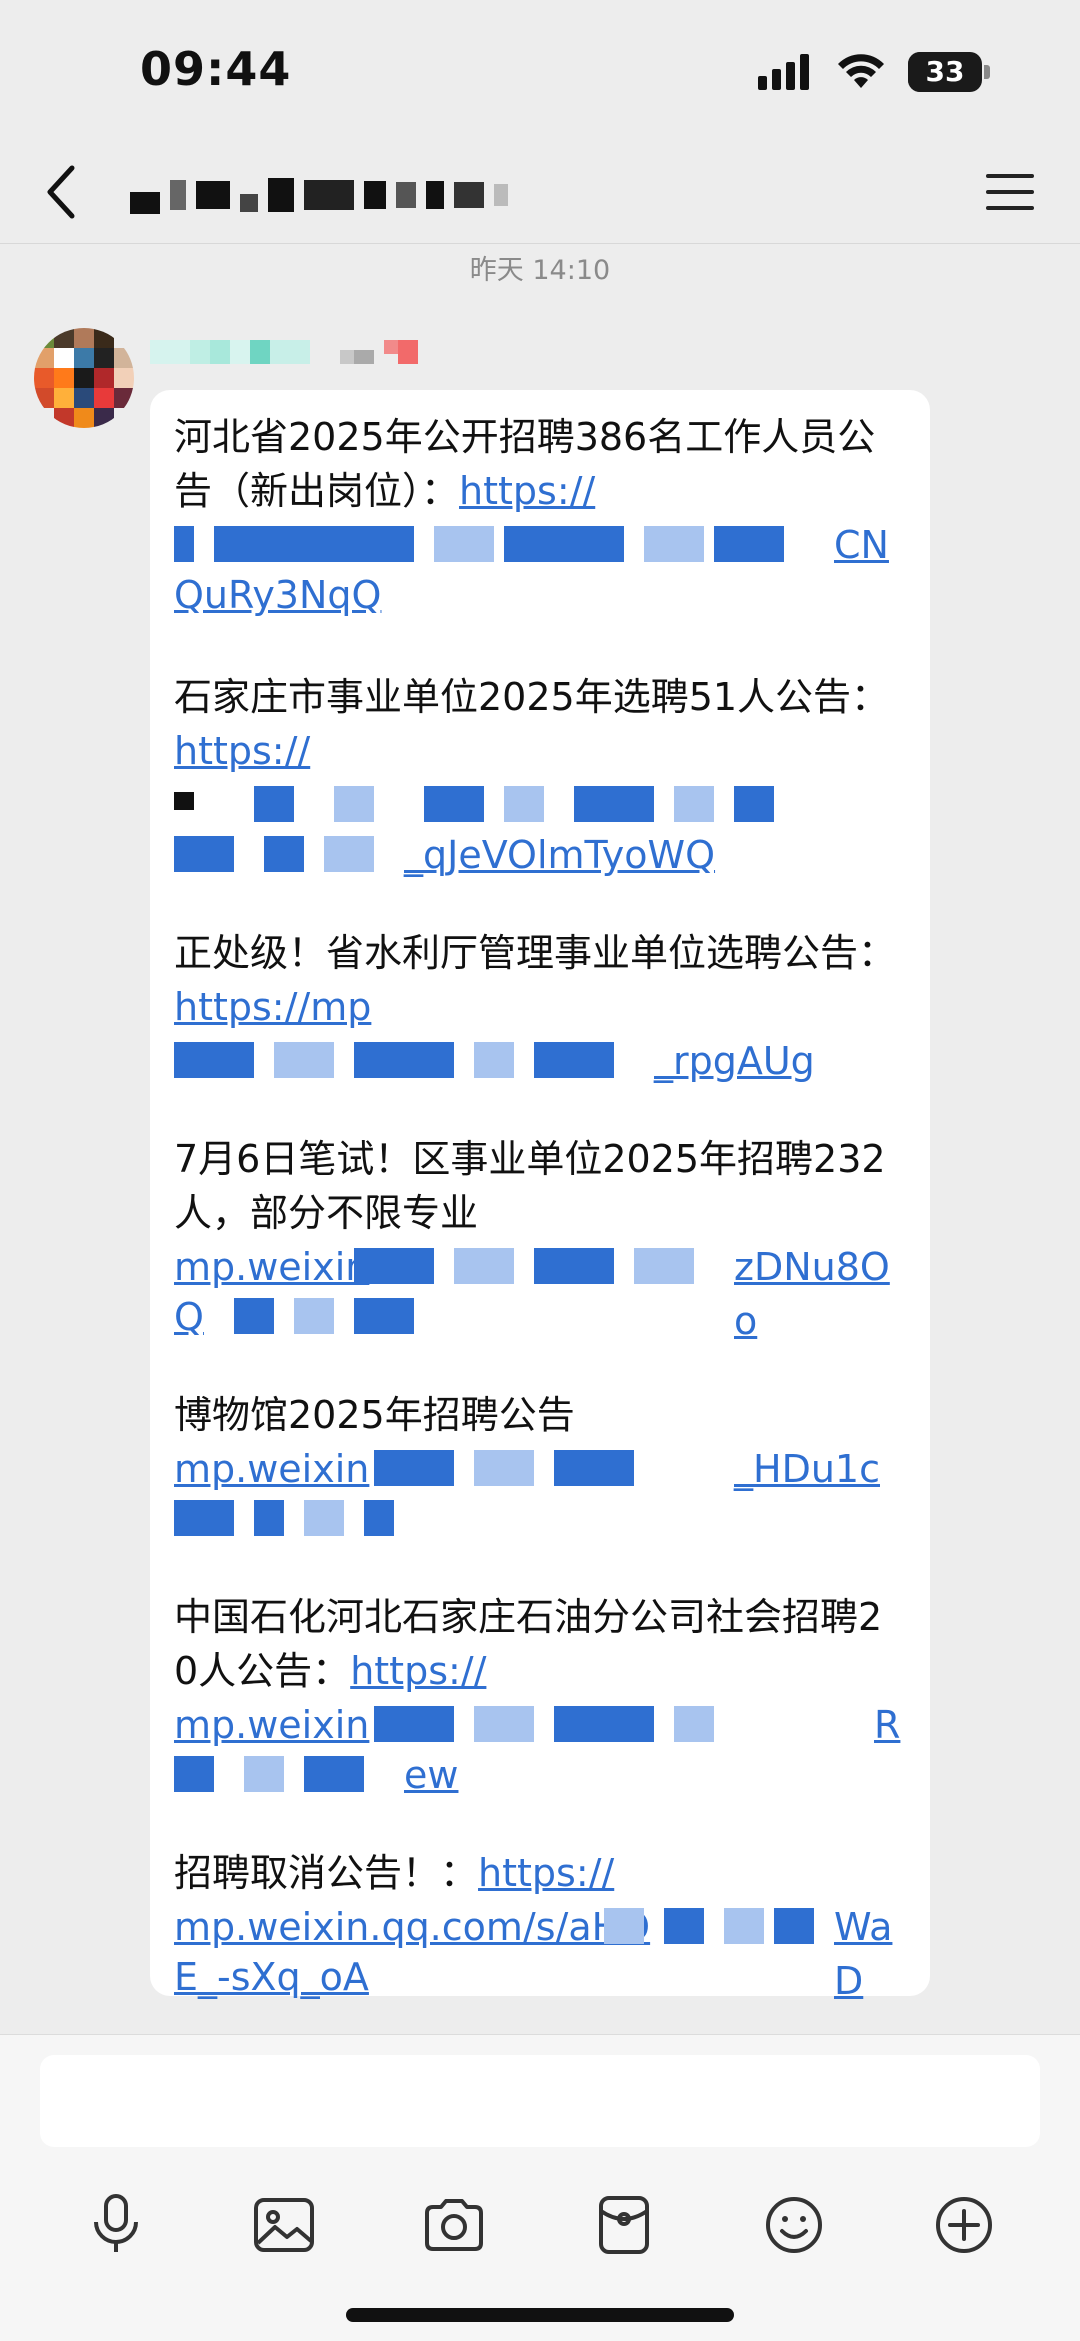  I want to click on wifi-icon, so click(861, 71).